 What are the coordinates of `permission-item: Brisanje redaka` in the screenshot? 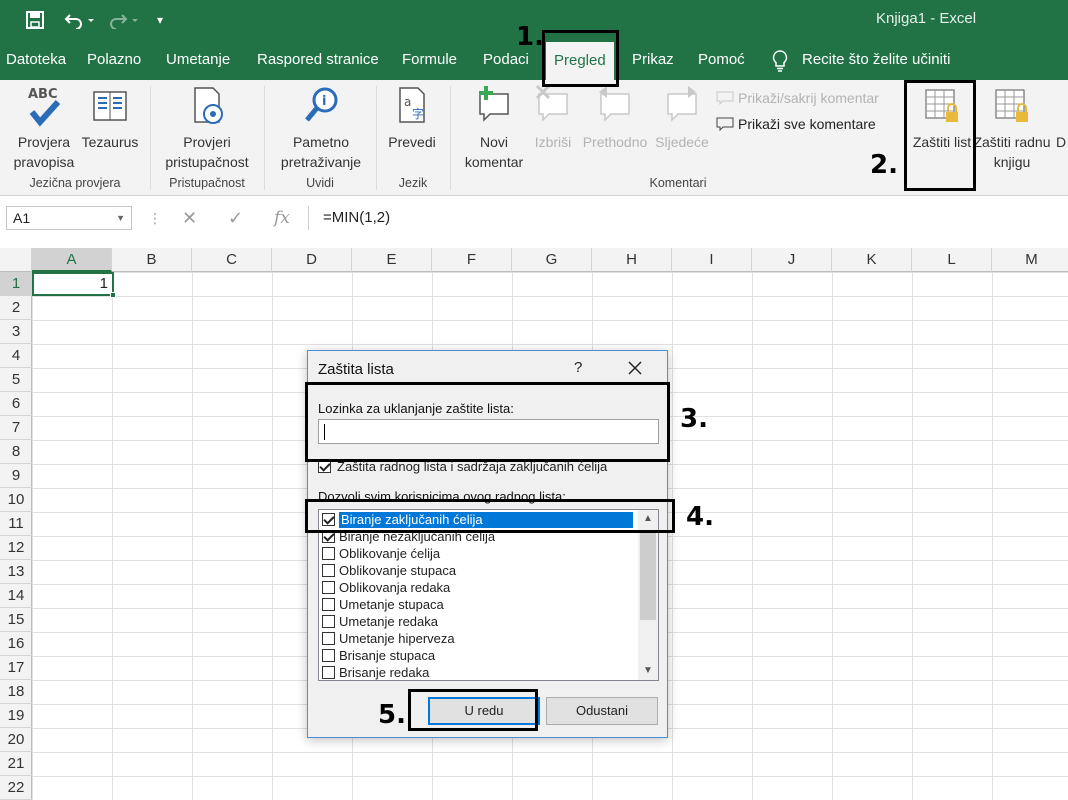 It's located at (479, 672).